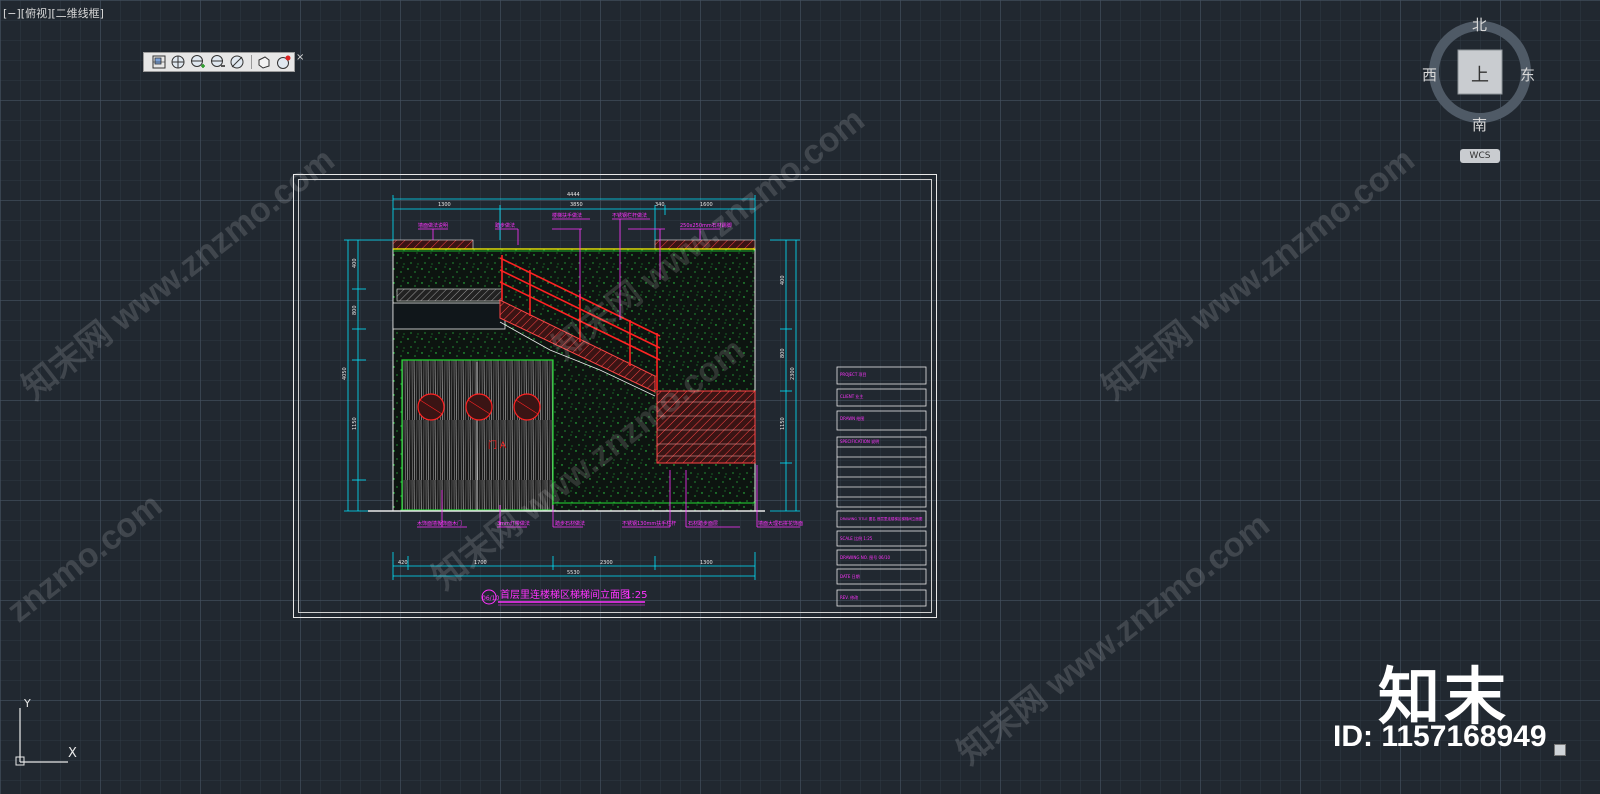 This screenshot has height=794, width=1600. I want to click on title-block, so click(881, 486).